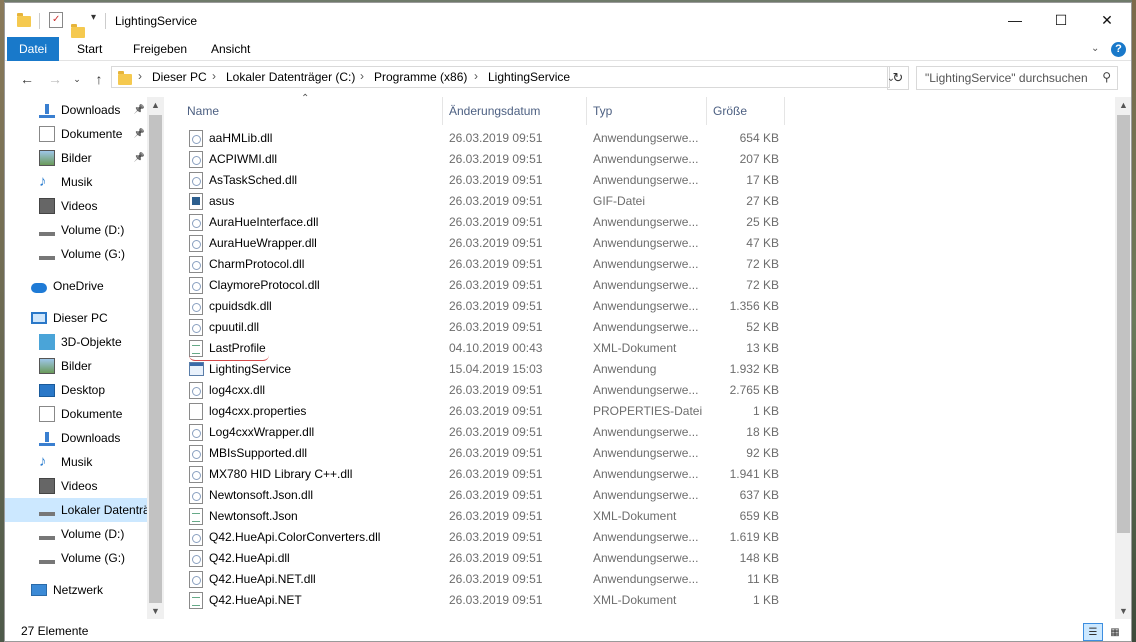  Describe the element at coordinates (76, 366) in the screenshot. I see `sidebar-item-bilder: Bilder` at that location.